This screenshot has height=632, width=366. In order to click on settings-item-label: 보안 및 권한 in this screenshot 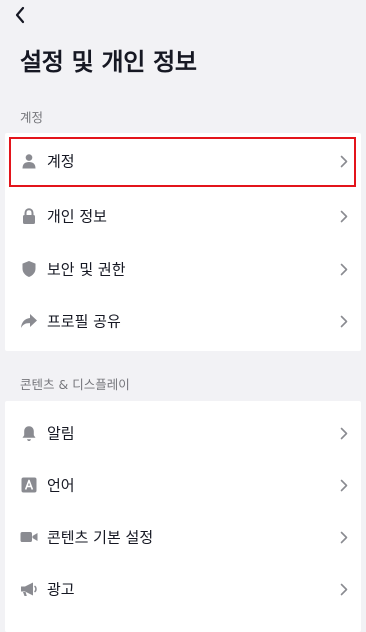, I will do `click(86, 269)`.